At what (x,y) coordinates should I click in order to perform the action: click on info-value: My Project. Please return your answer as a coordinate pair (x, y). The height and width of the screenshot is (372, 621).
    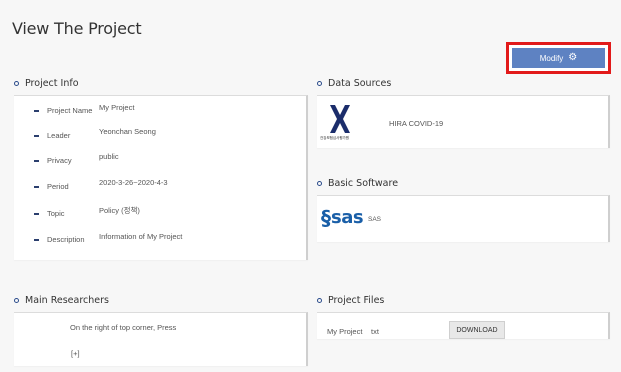
    Looking at the image, I should click on (117, 107).